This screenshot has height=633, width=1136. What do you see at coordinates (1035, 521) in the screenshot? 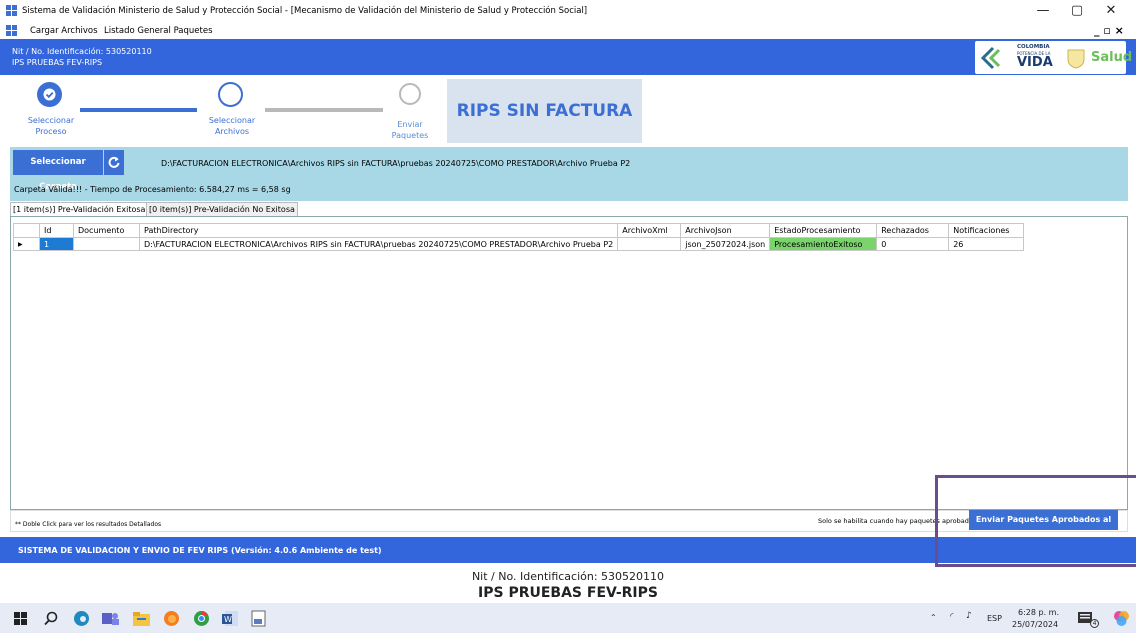
I see `highlight-box` at bounding box center [1035, 521].